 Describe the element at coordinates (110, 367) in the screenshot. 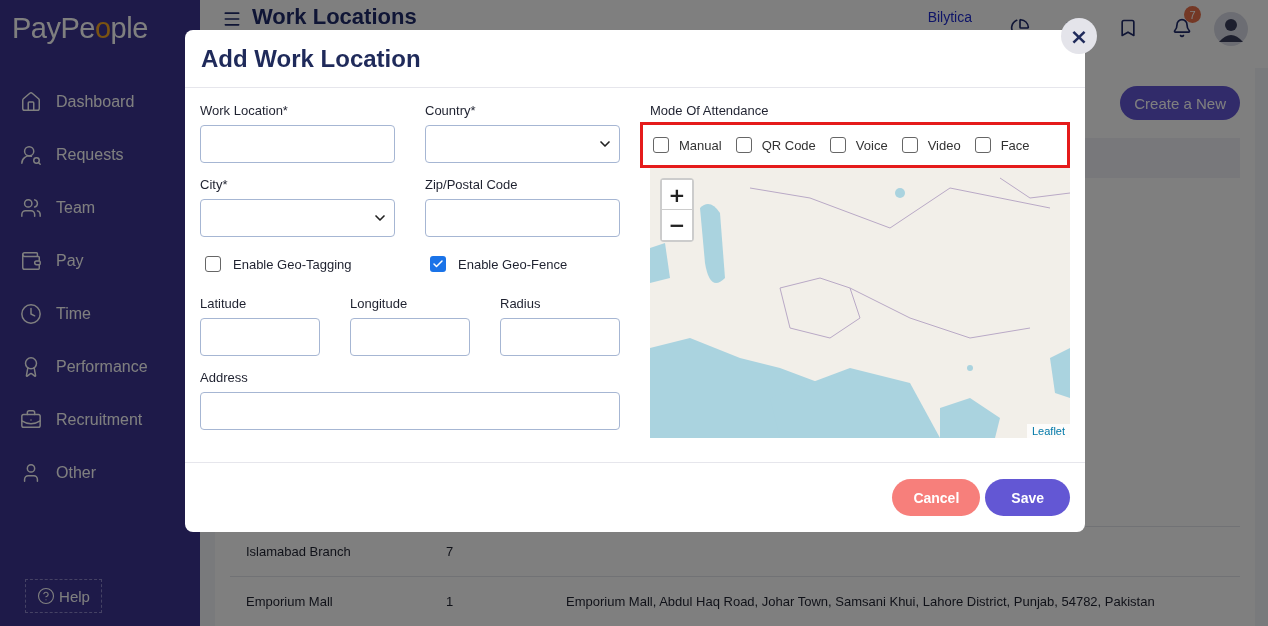

I see `nav-item: Performance` at that location.